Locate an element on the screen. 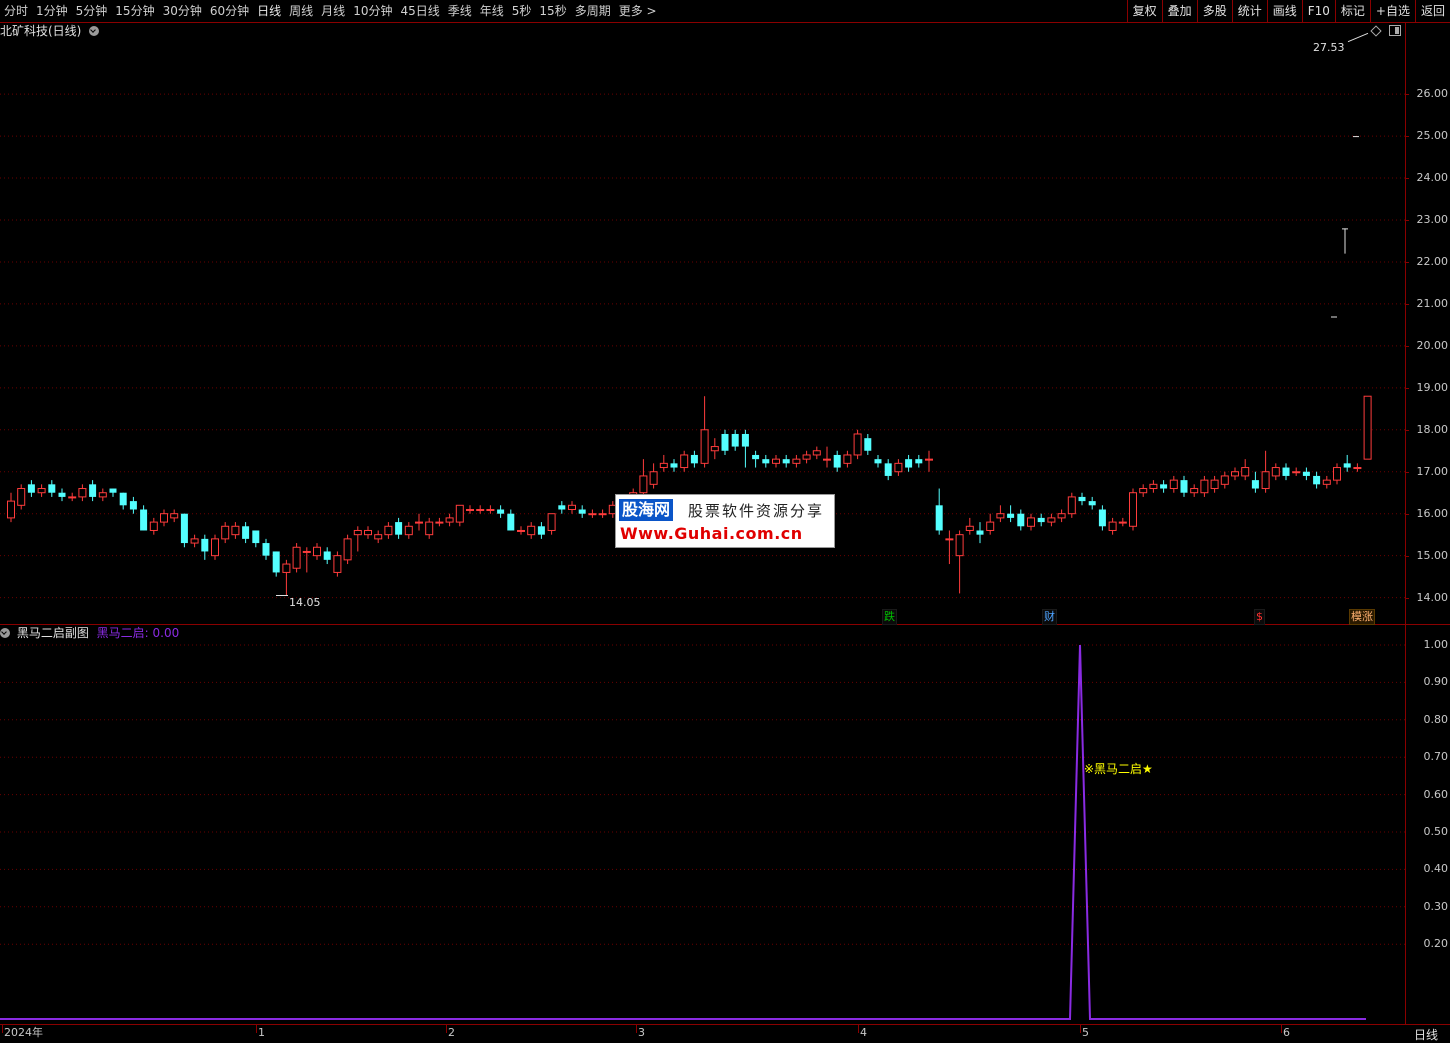 The height and width of the screenshot is (1043, 1450). period-tab: 30分钟 is located at coordinates (182, 11).